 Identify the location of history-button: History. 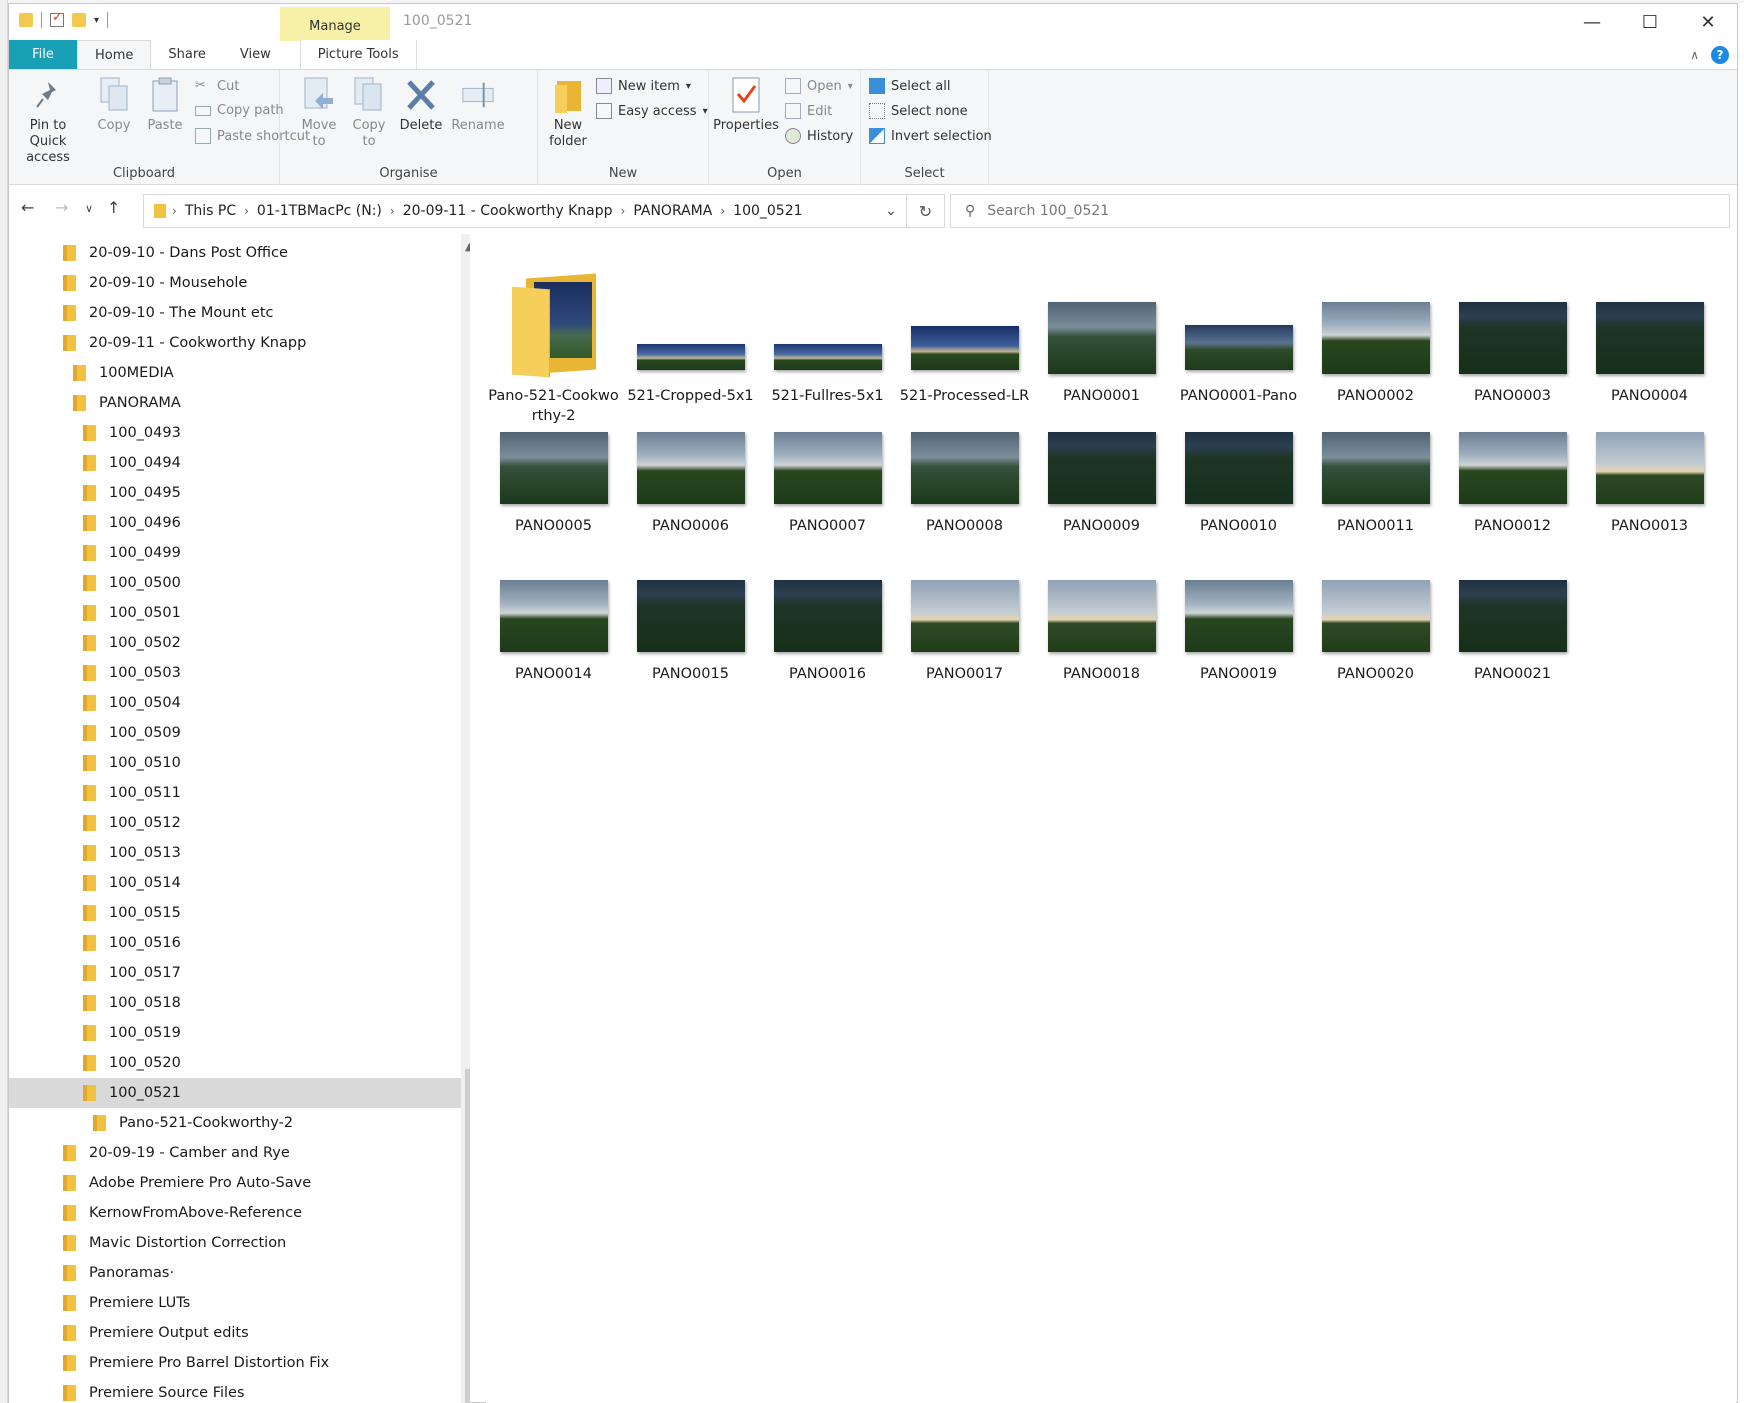
(819, 136).